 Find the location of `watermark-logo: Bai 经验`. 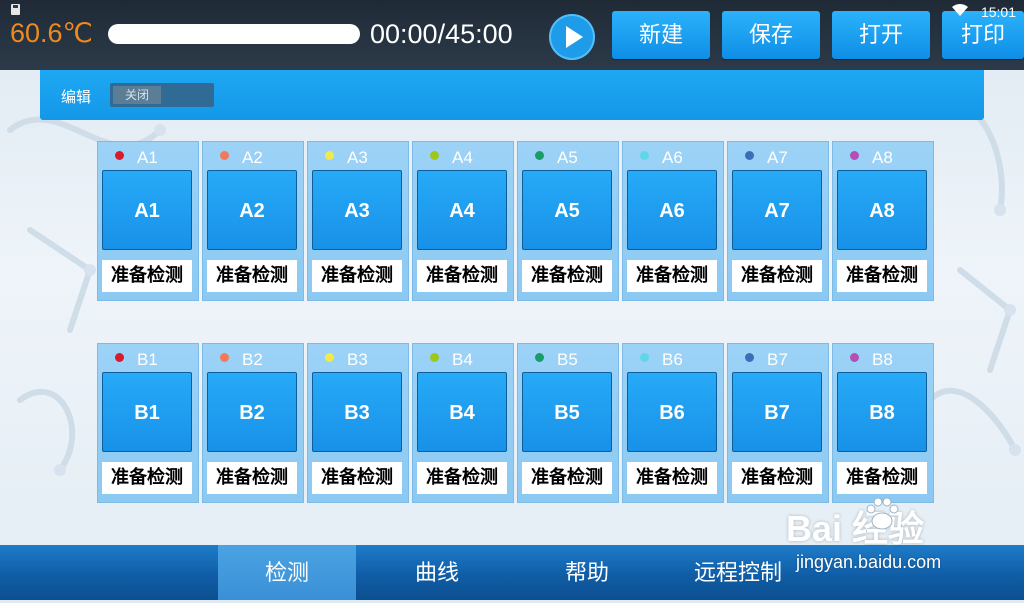

watermark-logo: Bai 经验 is located at coordinates (855, 528).